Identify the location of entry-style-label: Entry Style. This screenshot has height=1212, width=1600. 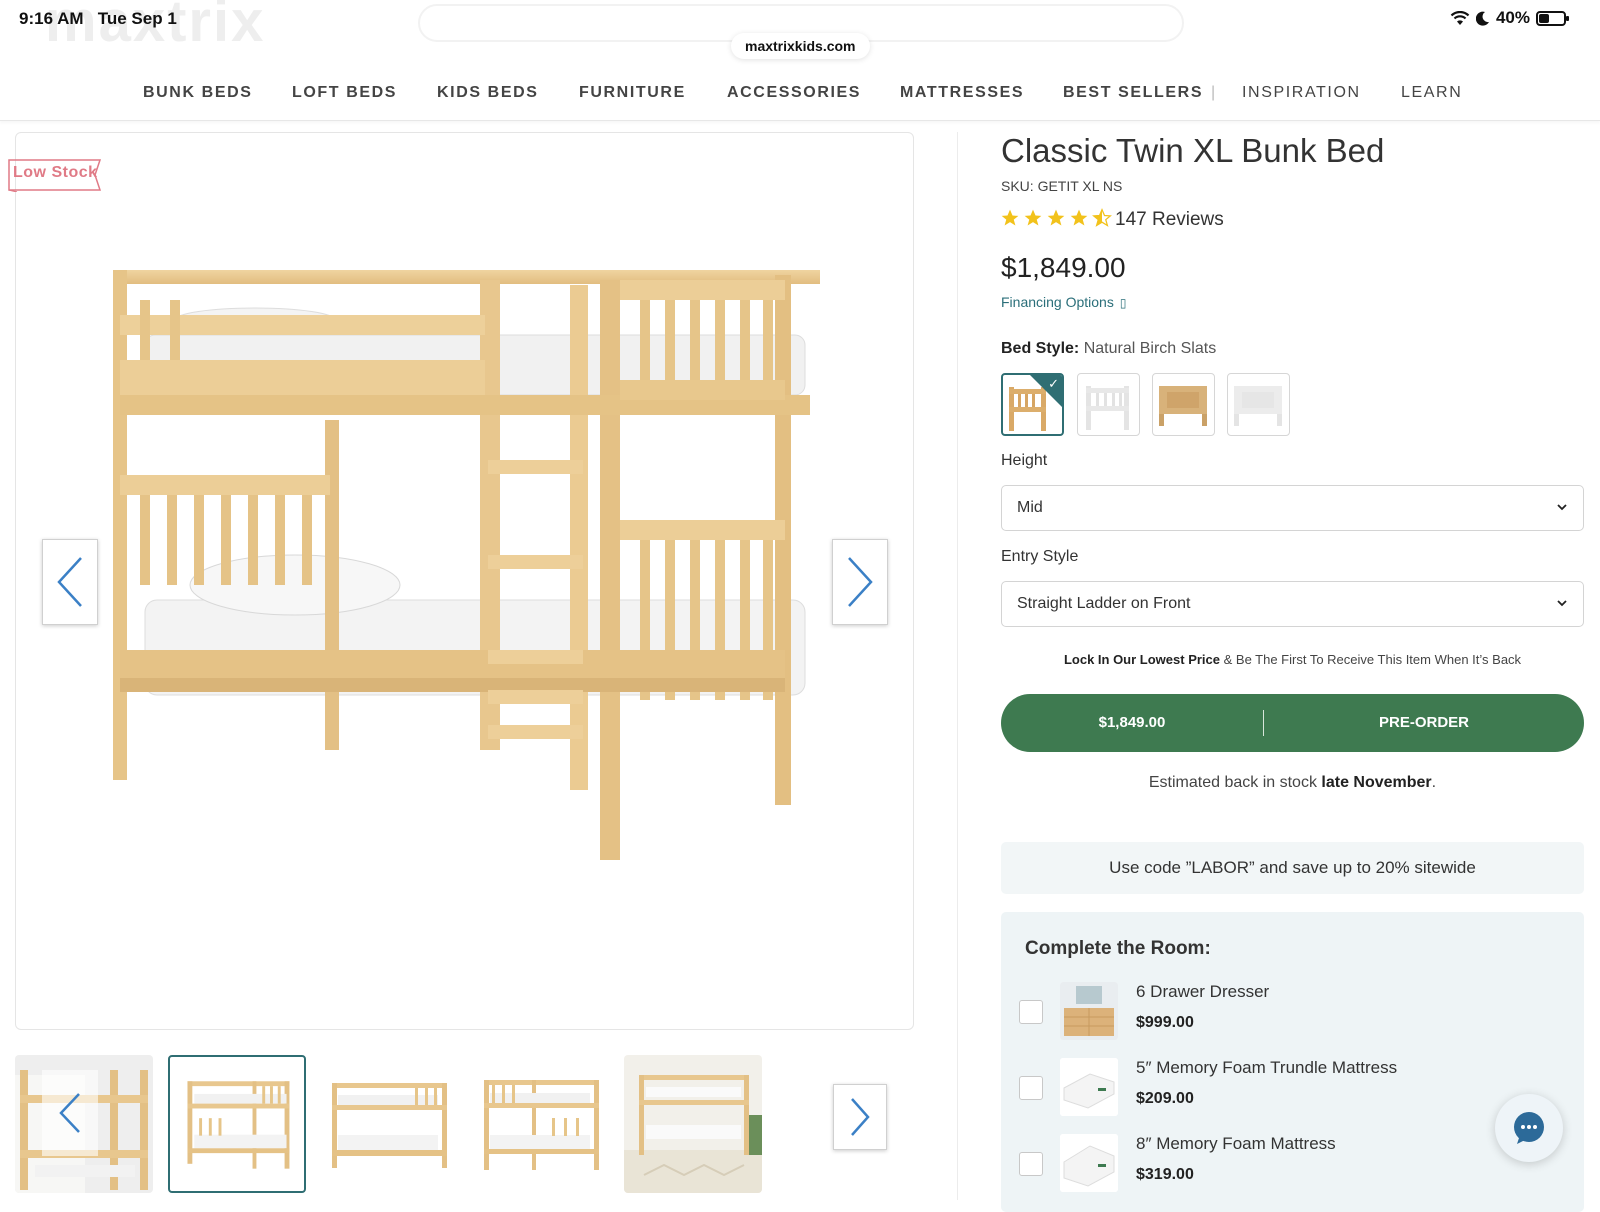
(1040, 556).